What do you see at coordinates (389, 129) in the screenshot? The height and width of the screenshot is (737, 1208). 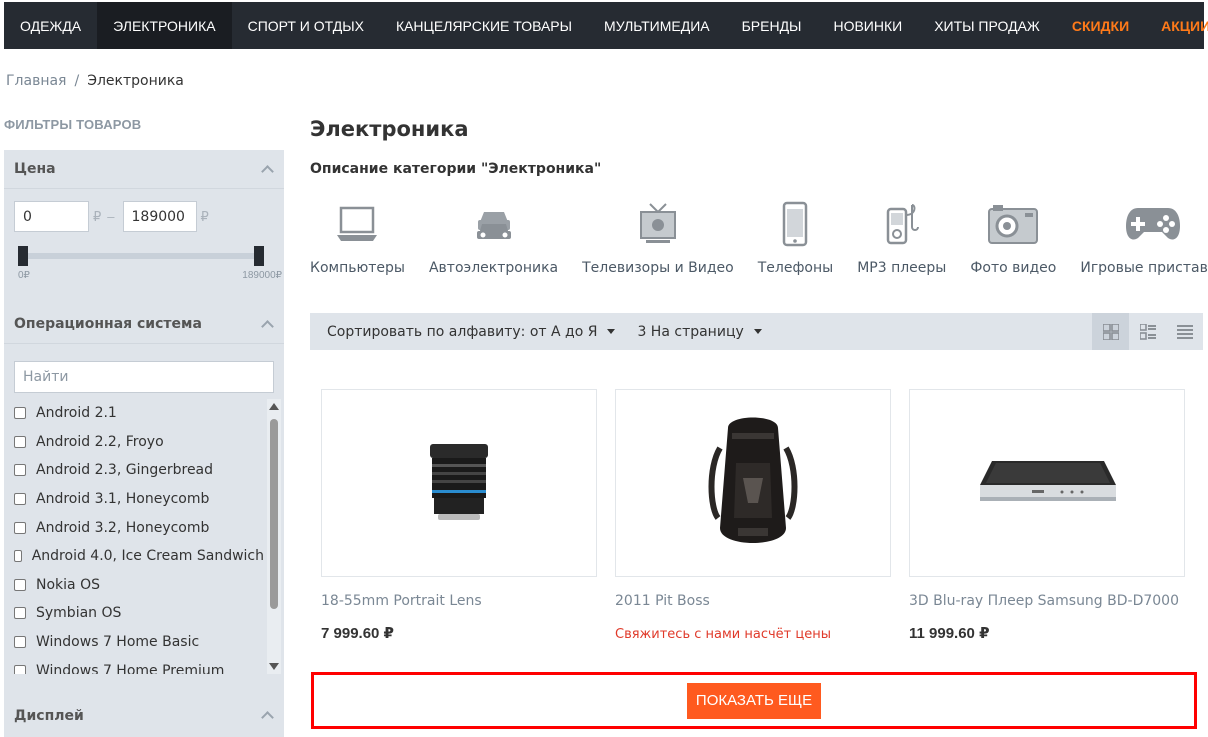 I see `page-title: Электроника` at bounding box center [389, 129].